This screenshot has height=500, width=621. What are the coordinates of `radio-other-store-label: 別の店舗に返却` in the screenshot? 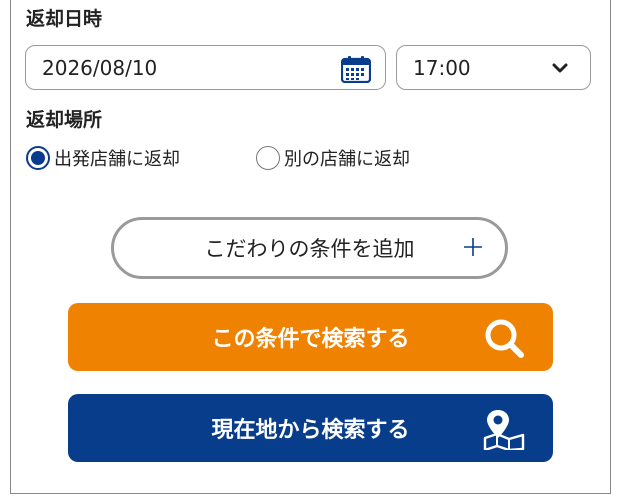 It's located at (347, 159).